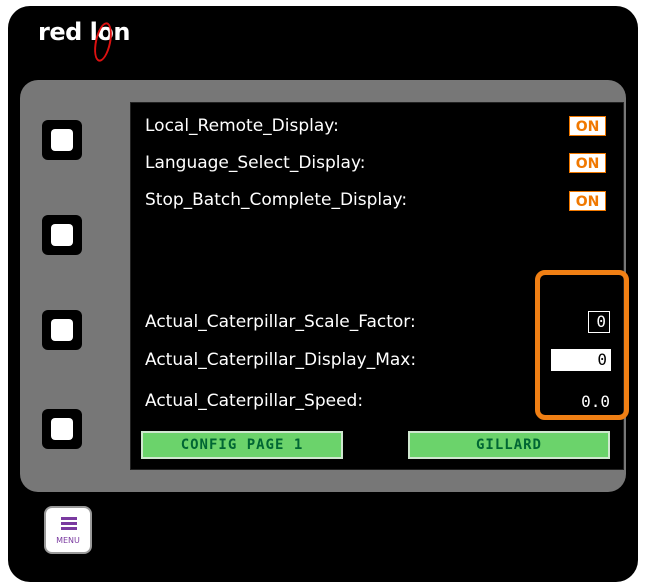  I want to click on highlight-frame, so click(582, 345).